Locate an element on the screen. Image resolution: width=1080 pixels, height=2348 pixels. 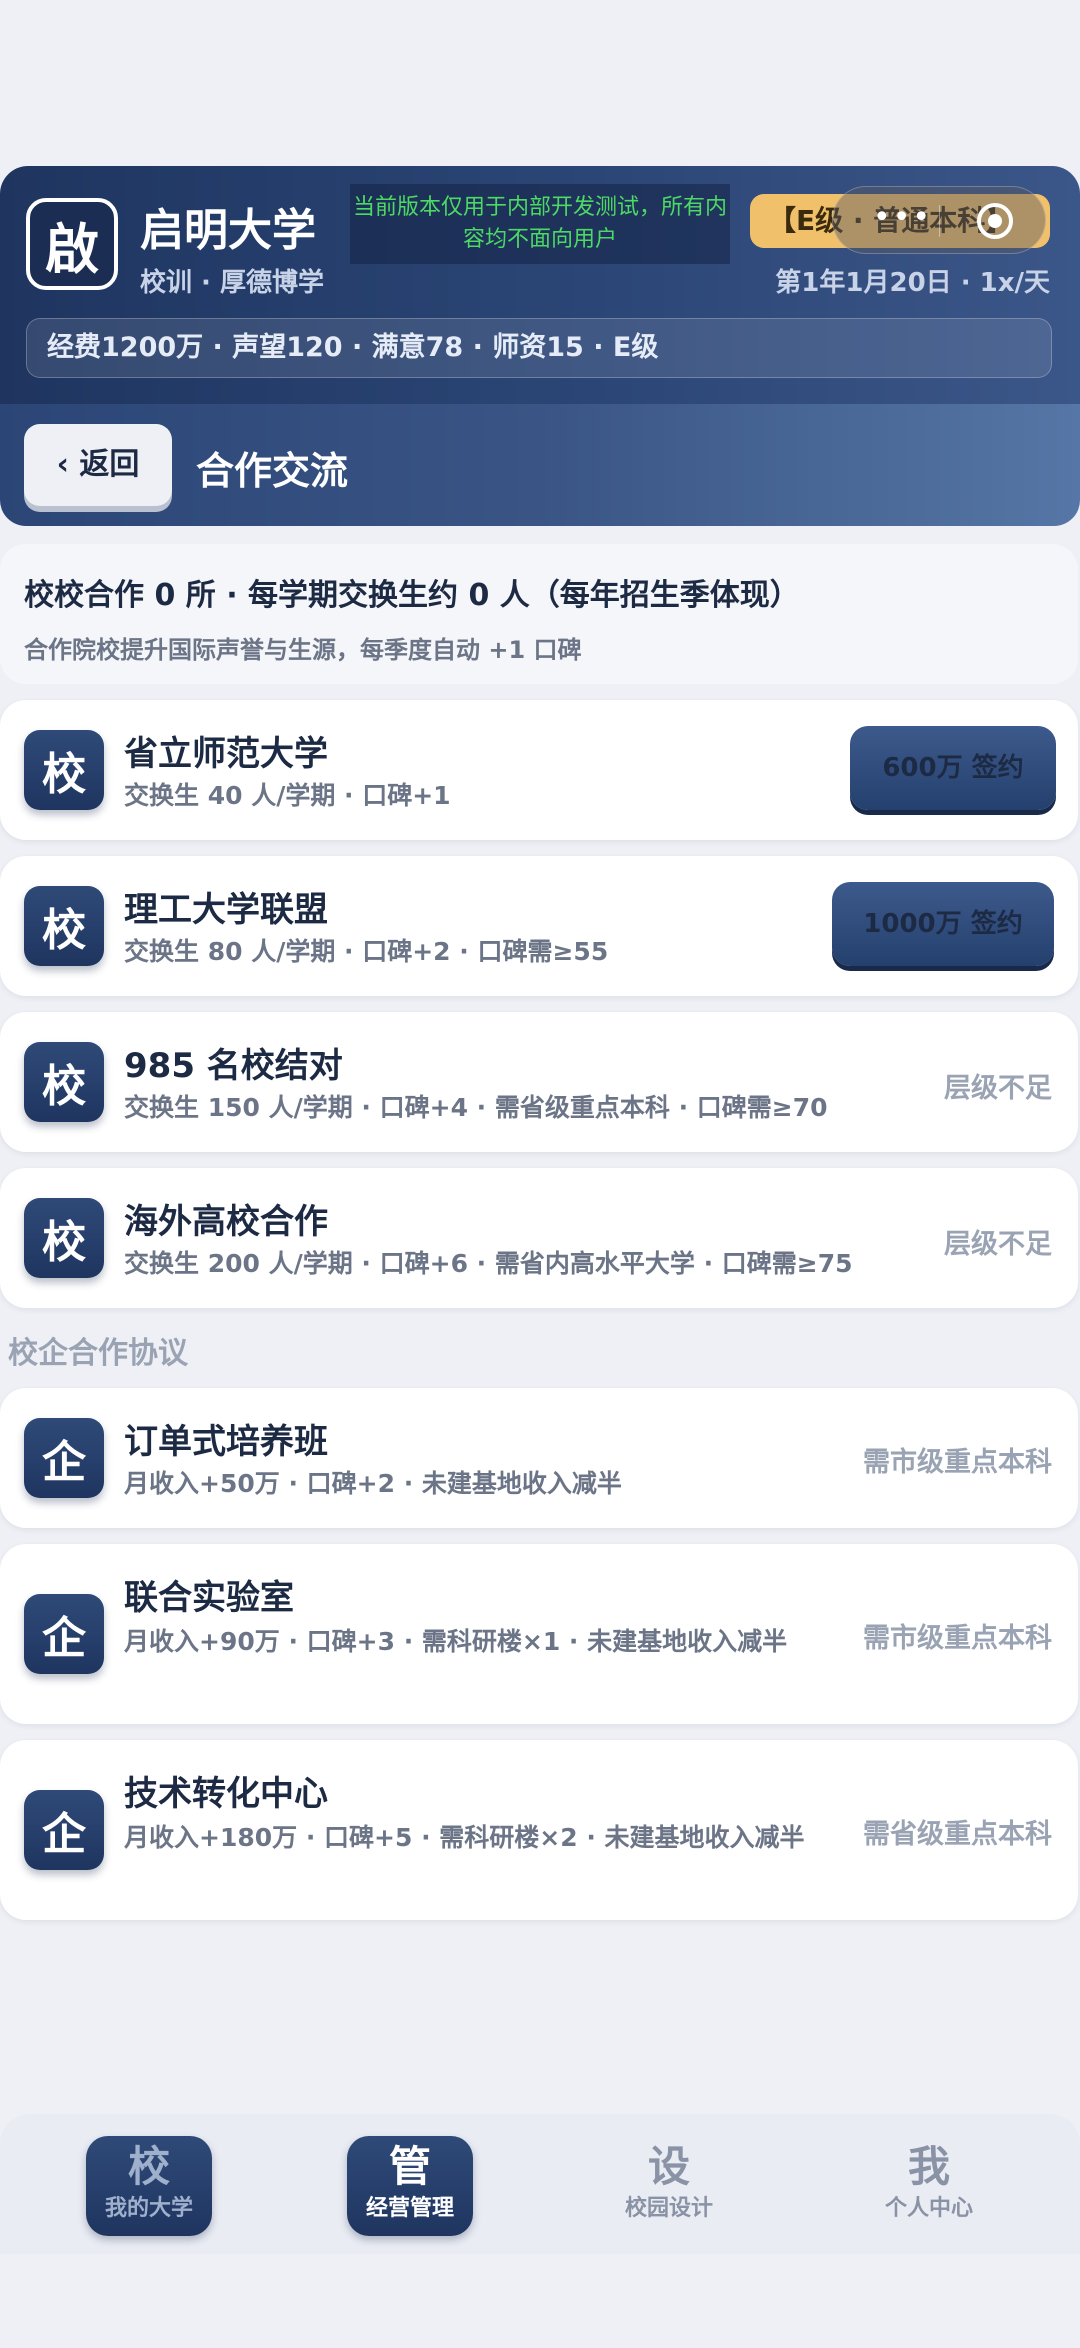
enterprise-details: 月收入+50万 · 口碑+2 · 未建基地收入减半 is located at coordinates (373, 1483).